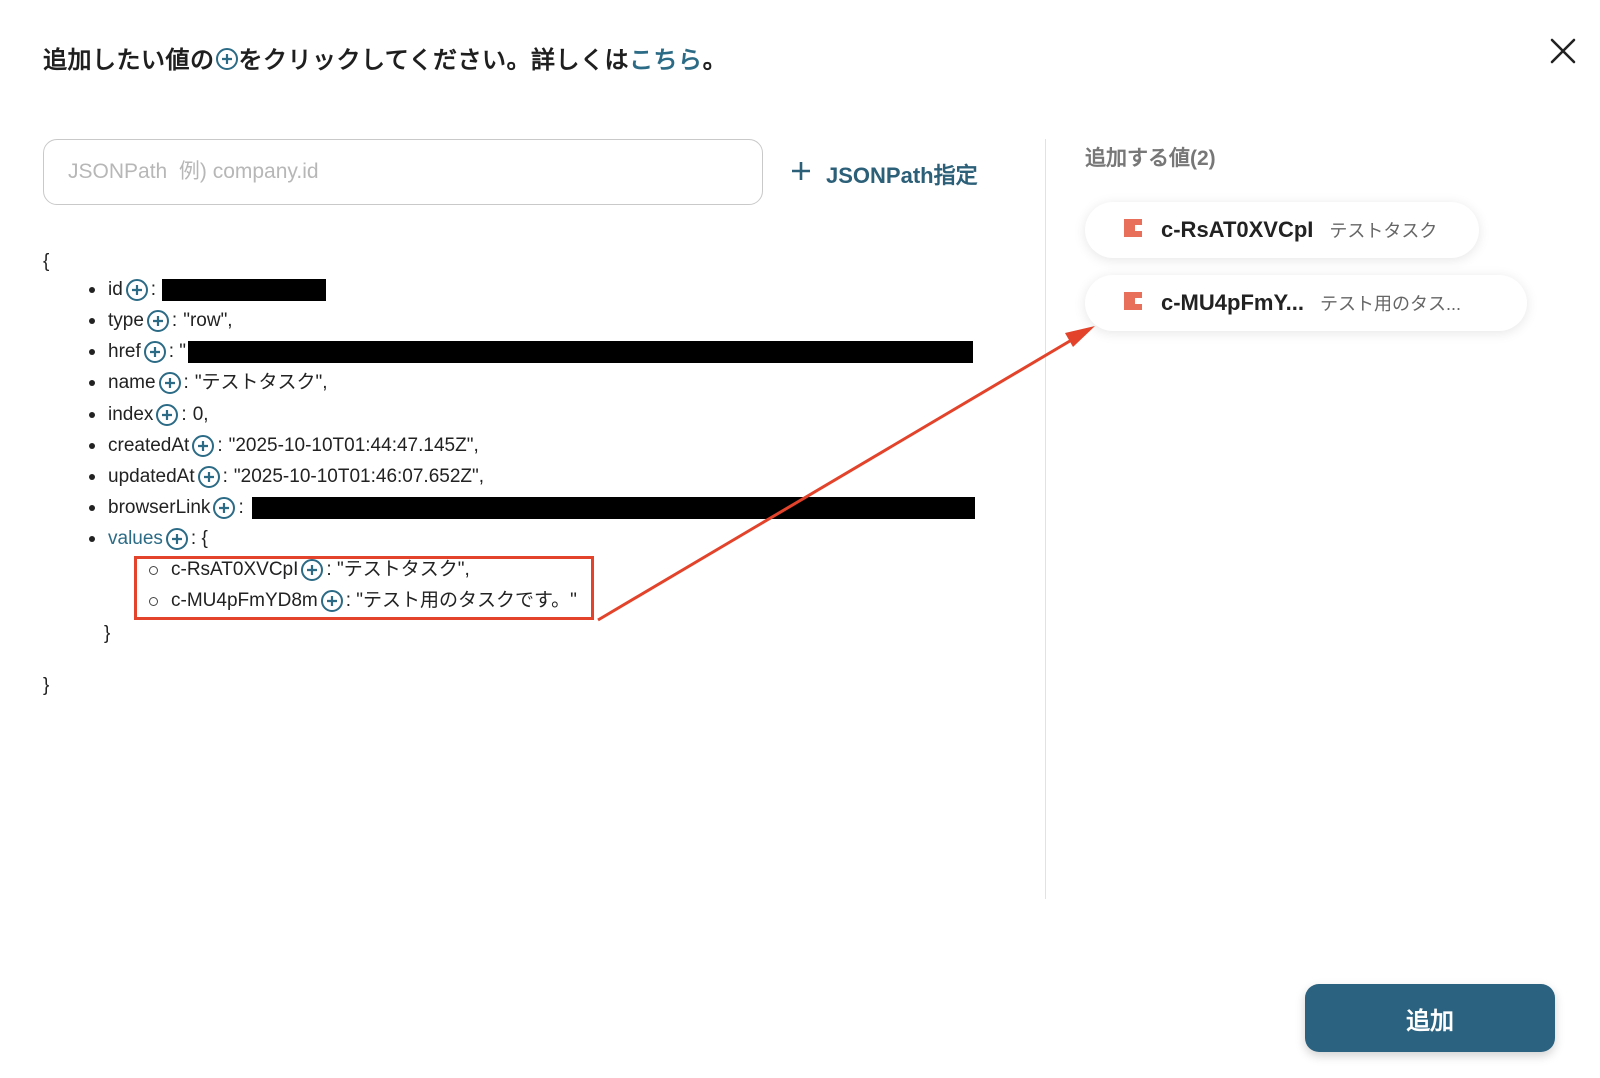 The image size is (1600, 1078). I want to click on json-field: values : {, so click(148, 539).